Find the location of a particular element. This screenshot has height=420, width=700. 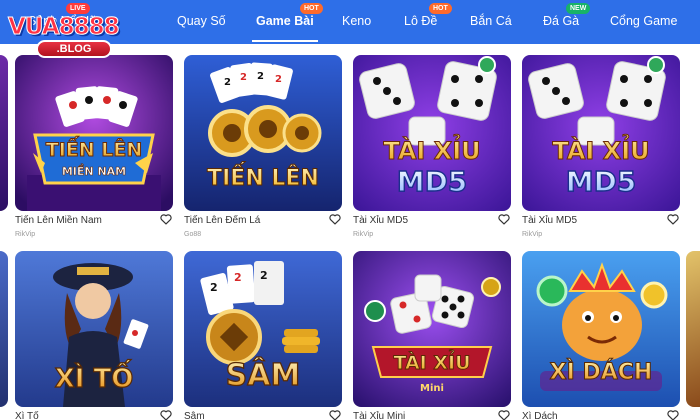

game-thumbnail: TIẾN LÊN MIỀN NAM is located at coordinates (94, 133).